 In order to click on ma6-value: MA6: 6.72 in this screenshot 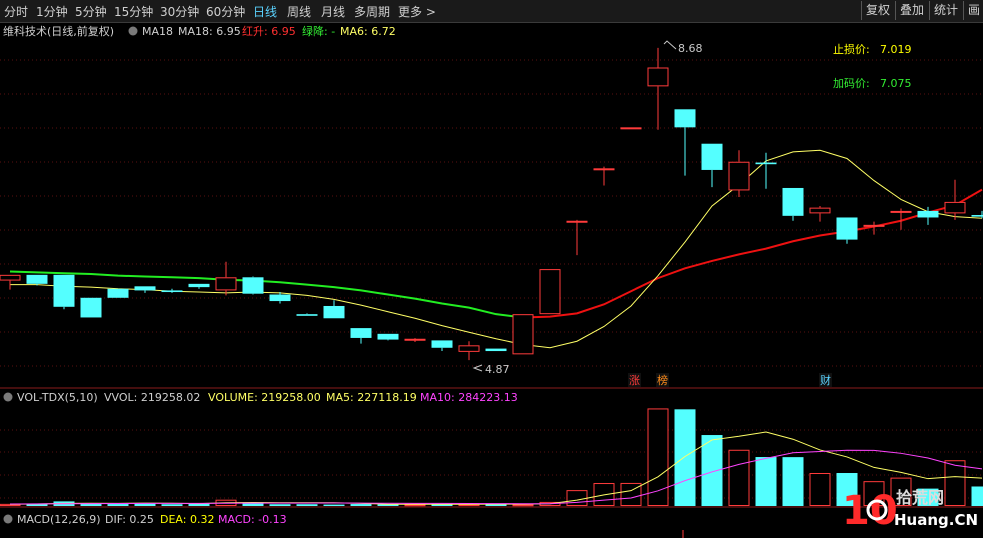, I will do `click(368, 31)`.